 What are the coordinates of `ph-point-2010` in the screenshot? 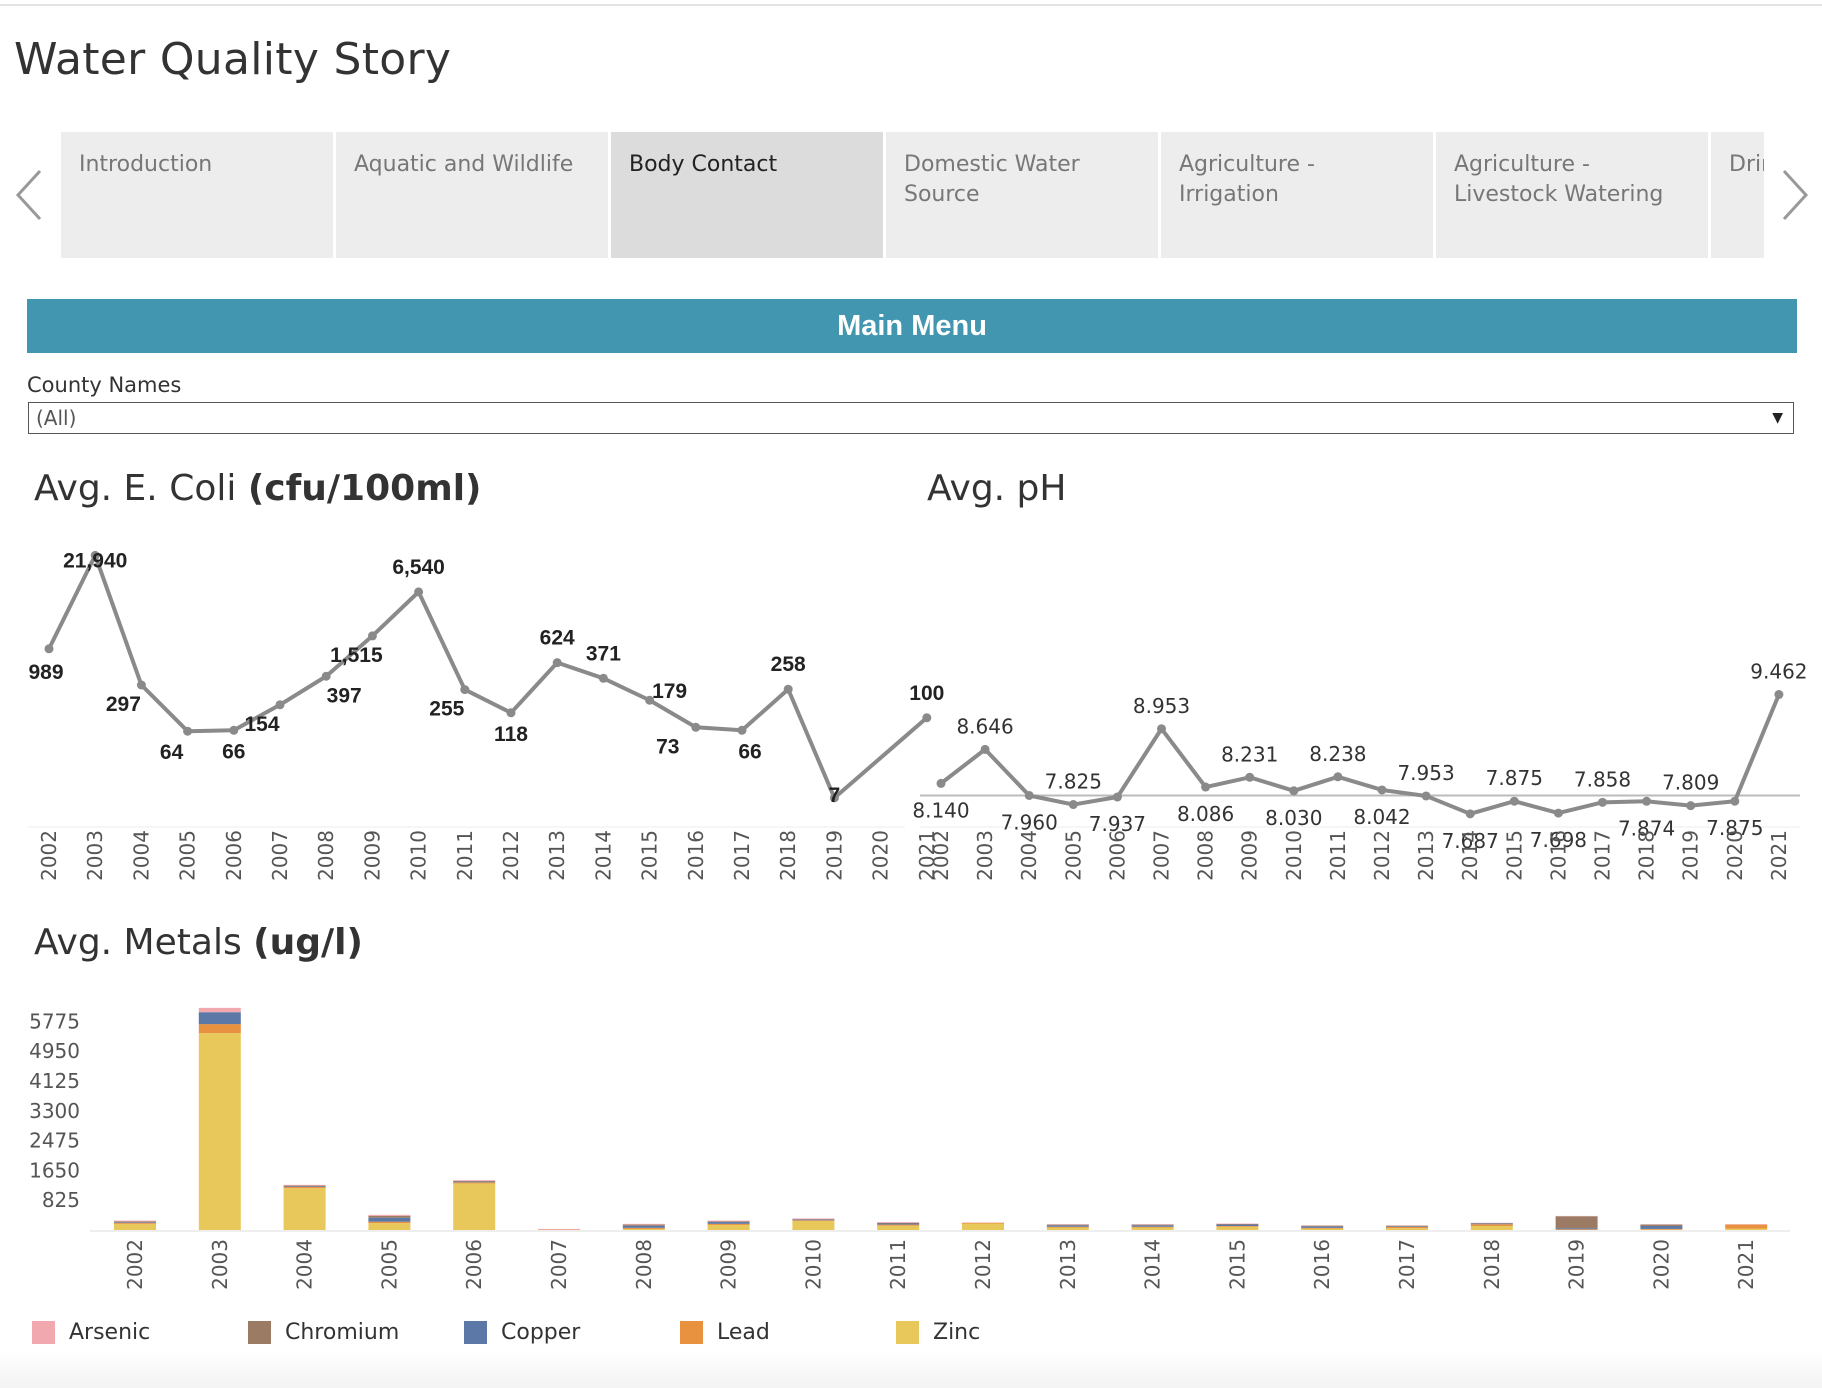 It's located at (1294, 791).